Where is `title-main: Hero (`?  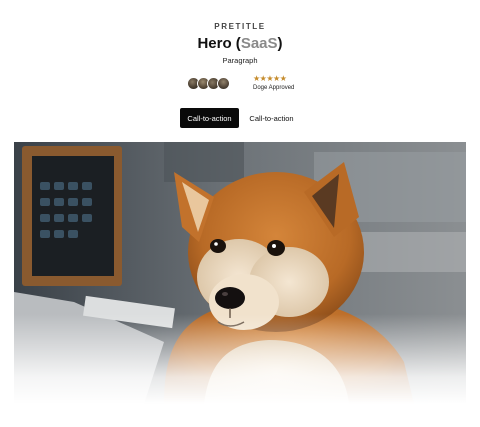 title-main: Hero ( is located at coordinates (219, 43).